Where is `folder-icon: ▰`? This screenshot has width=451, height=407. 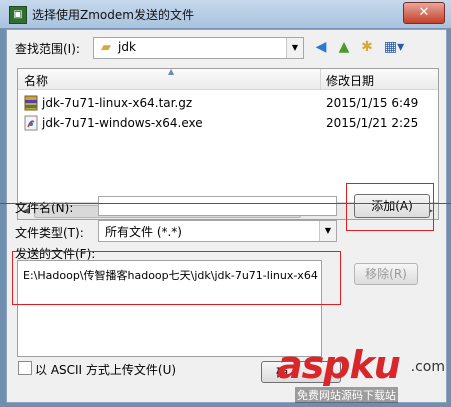
folder-icon: ▰ is located at coordinates (106, 47).